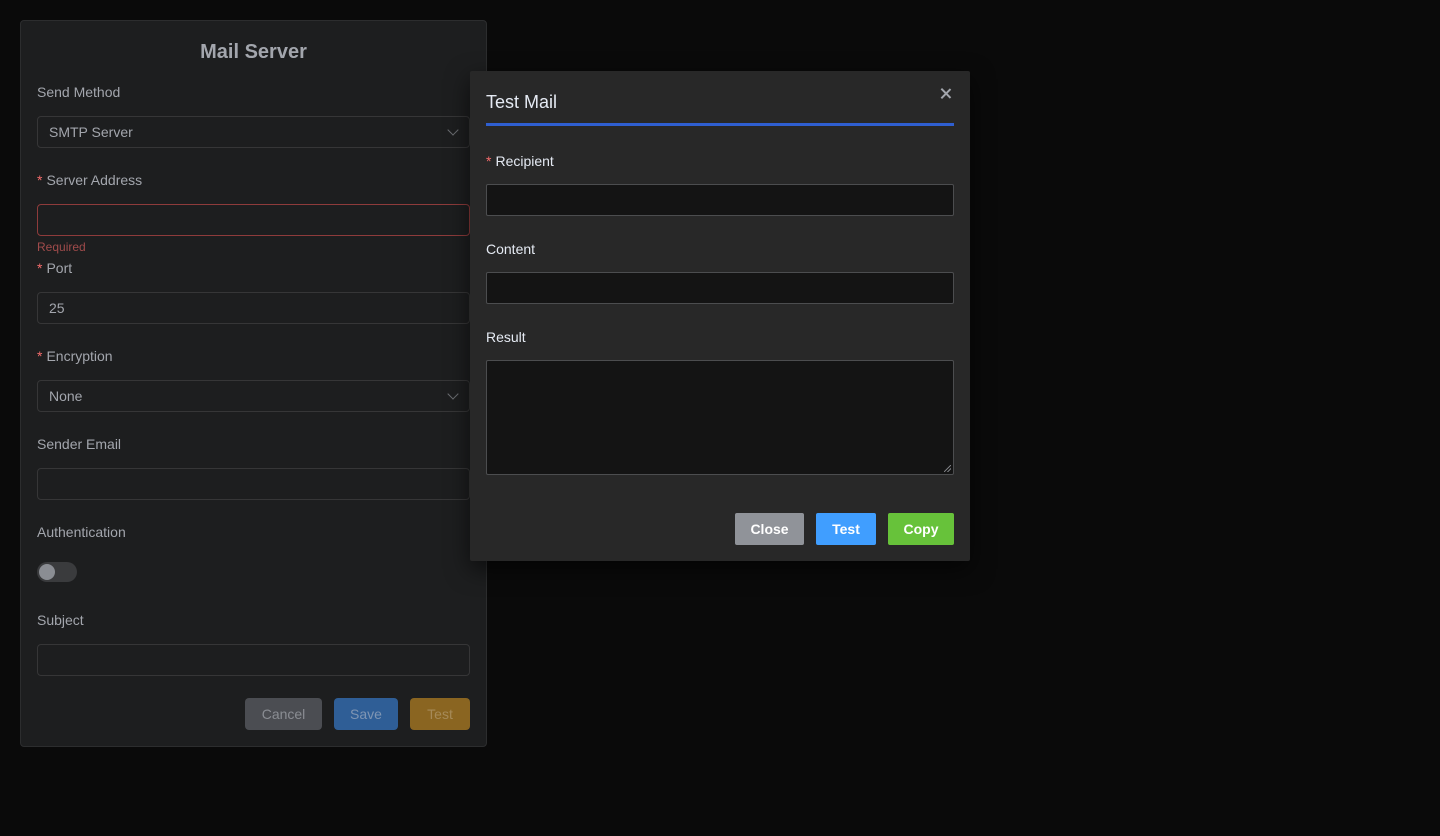 This screenshot has height=836, width=1440. What do you see at coordinates (79, 444) in the screenshot?
I see `sender-email-label: Sender Email` at bounding box center [79, 444].